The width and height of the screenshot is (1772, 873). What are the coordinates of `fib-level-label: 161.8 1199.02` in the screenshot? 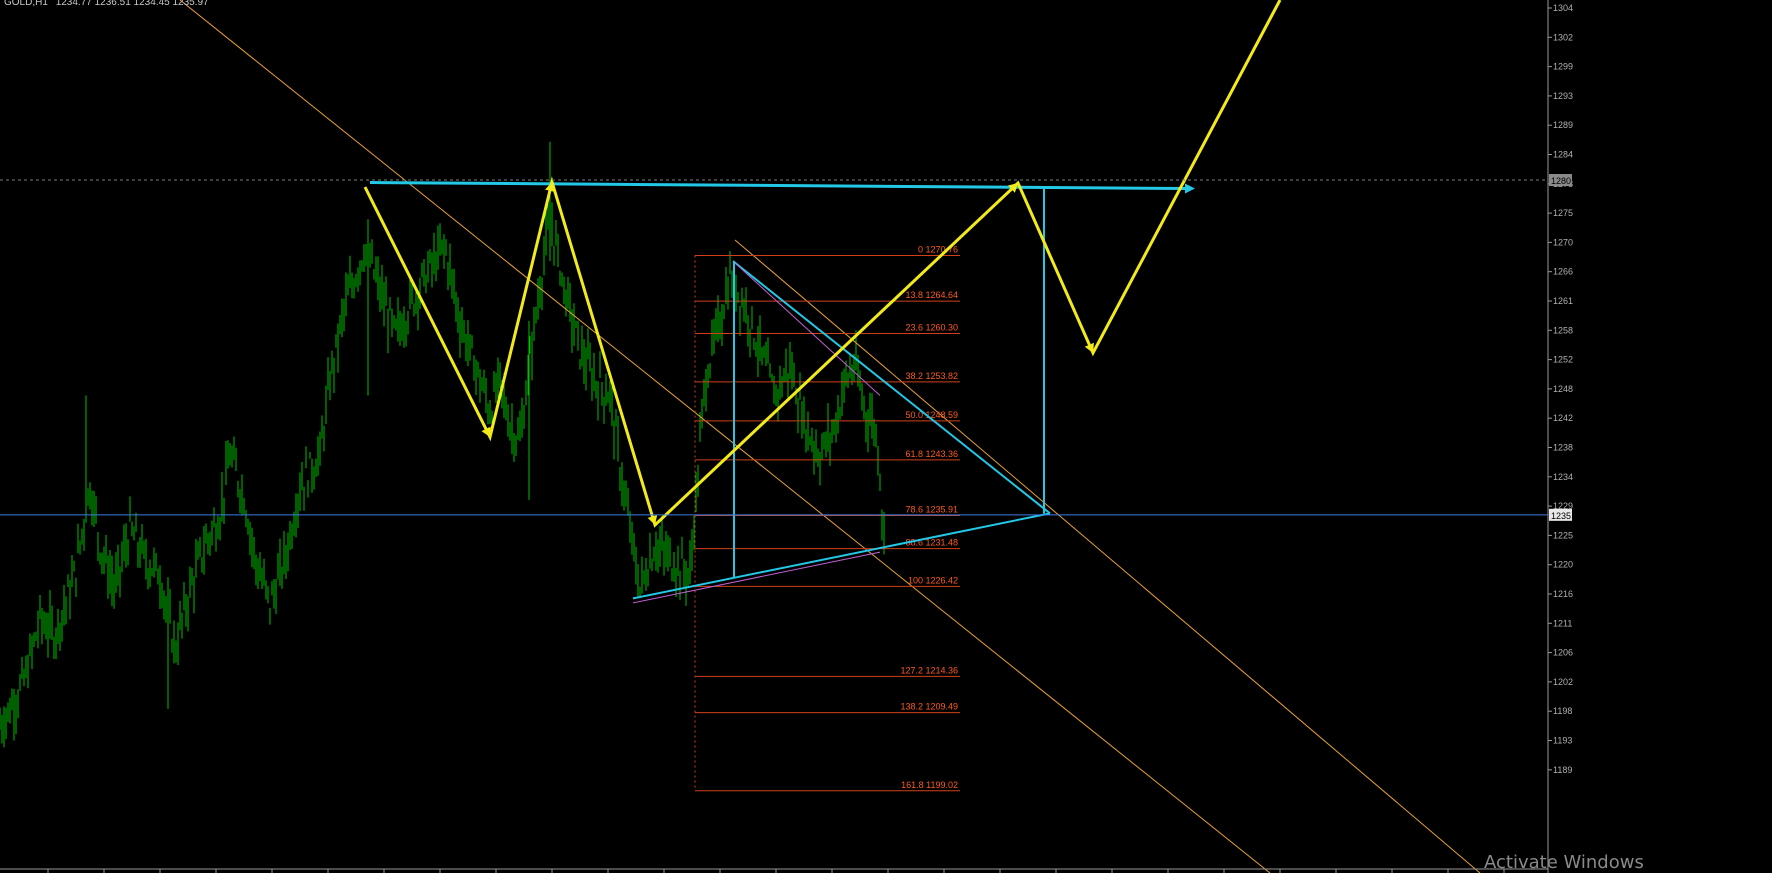 It's located at (929, 785).